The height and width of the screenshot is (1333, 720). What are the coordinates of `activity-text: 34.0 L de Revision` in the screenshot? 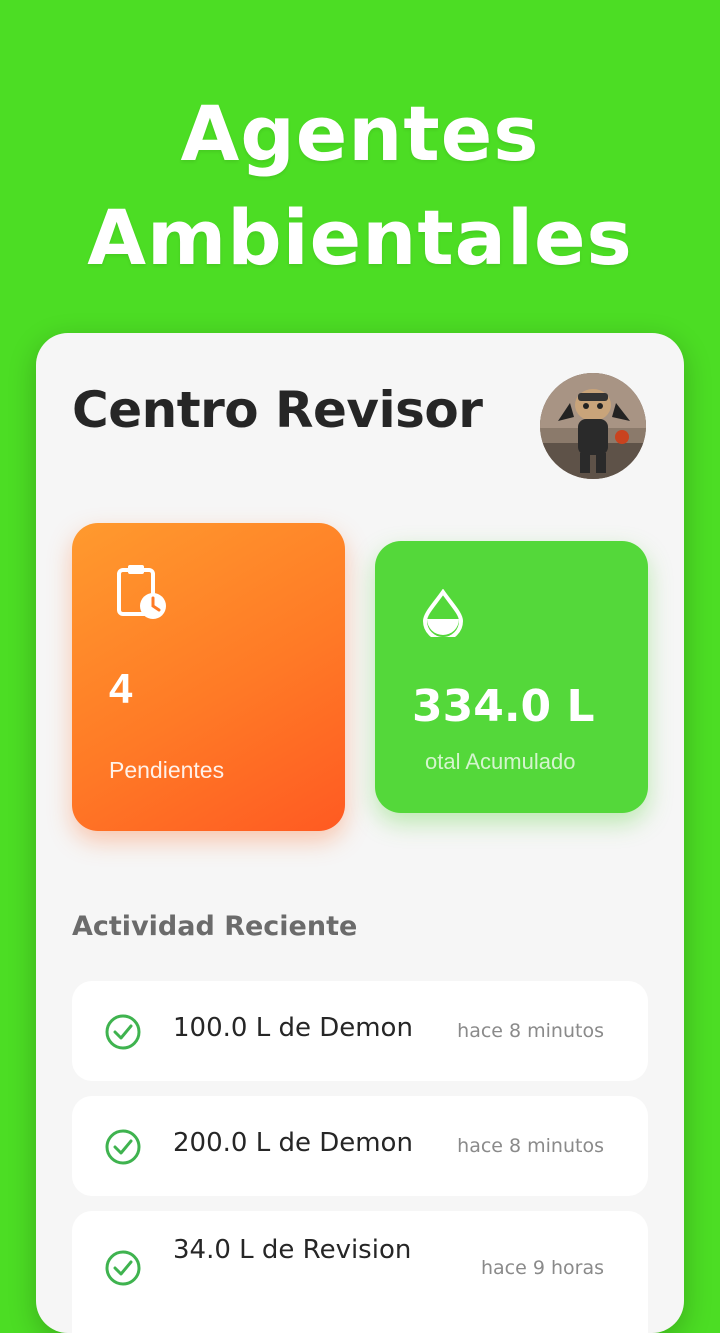 It's located at (292, 1250).